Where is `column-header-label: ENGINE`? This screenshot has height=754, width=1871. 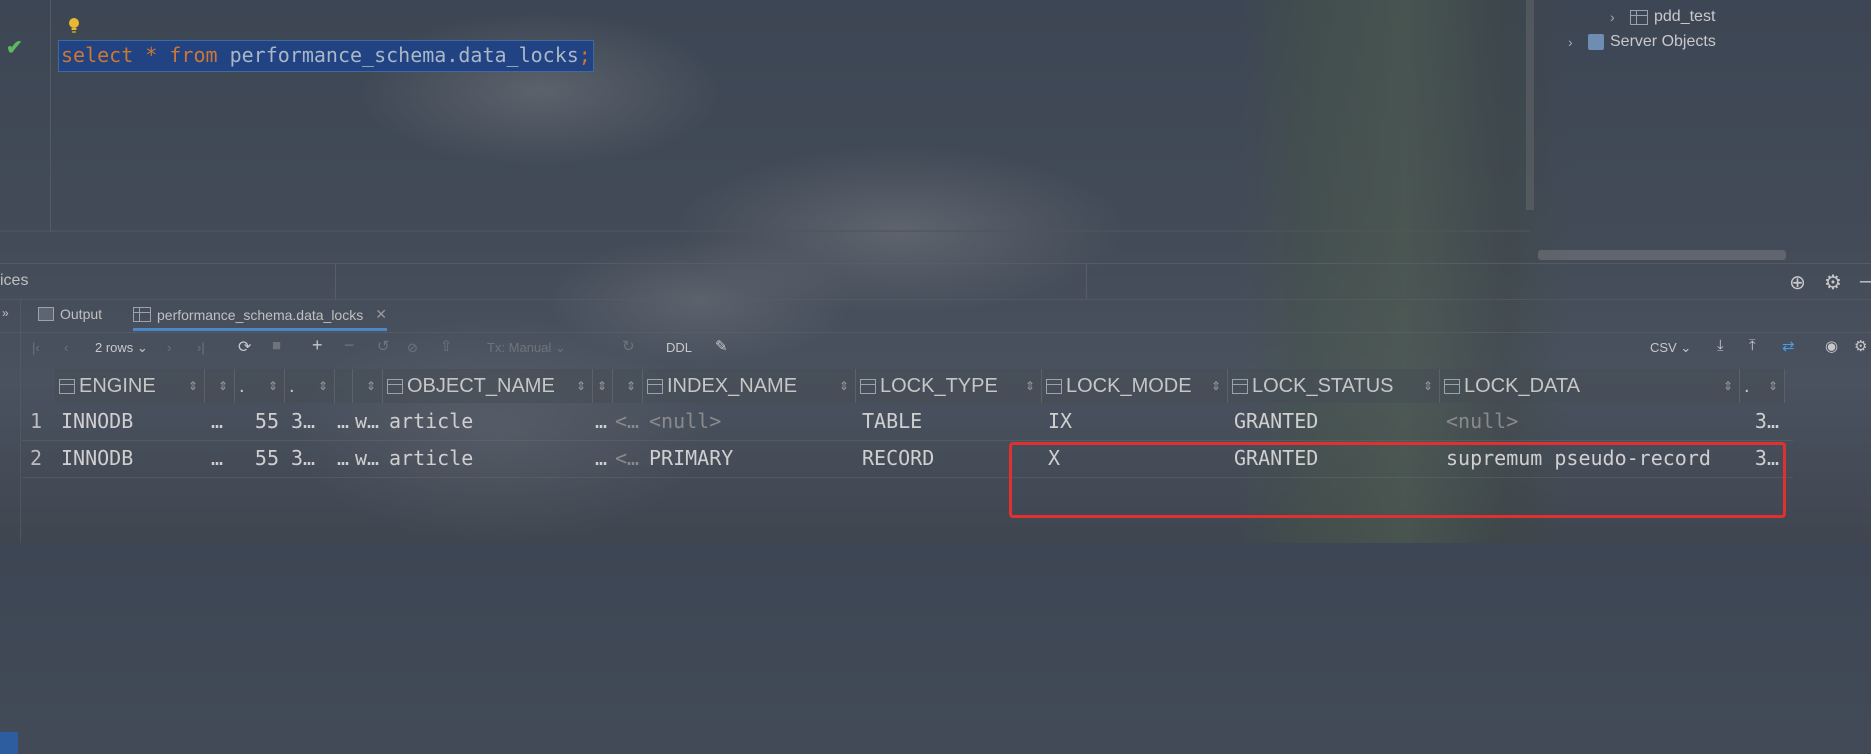 column-header-label: ENGINE is located at coordinates (117, 385).